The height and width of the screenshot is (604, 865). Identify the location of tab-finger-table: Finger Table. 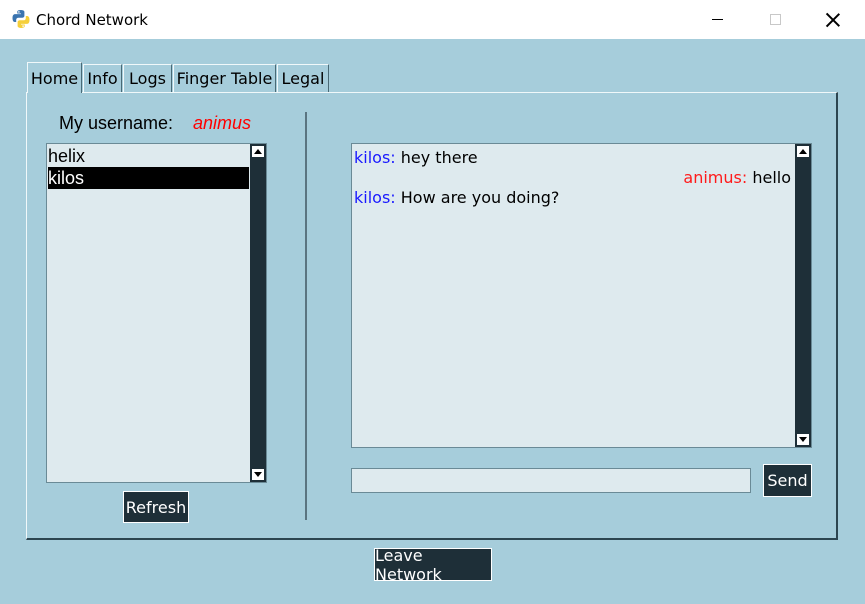
(224, 78).